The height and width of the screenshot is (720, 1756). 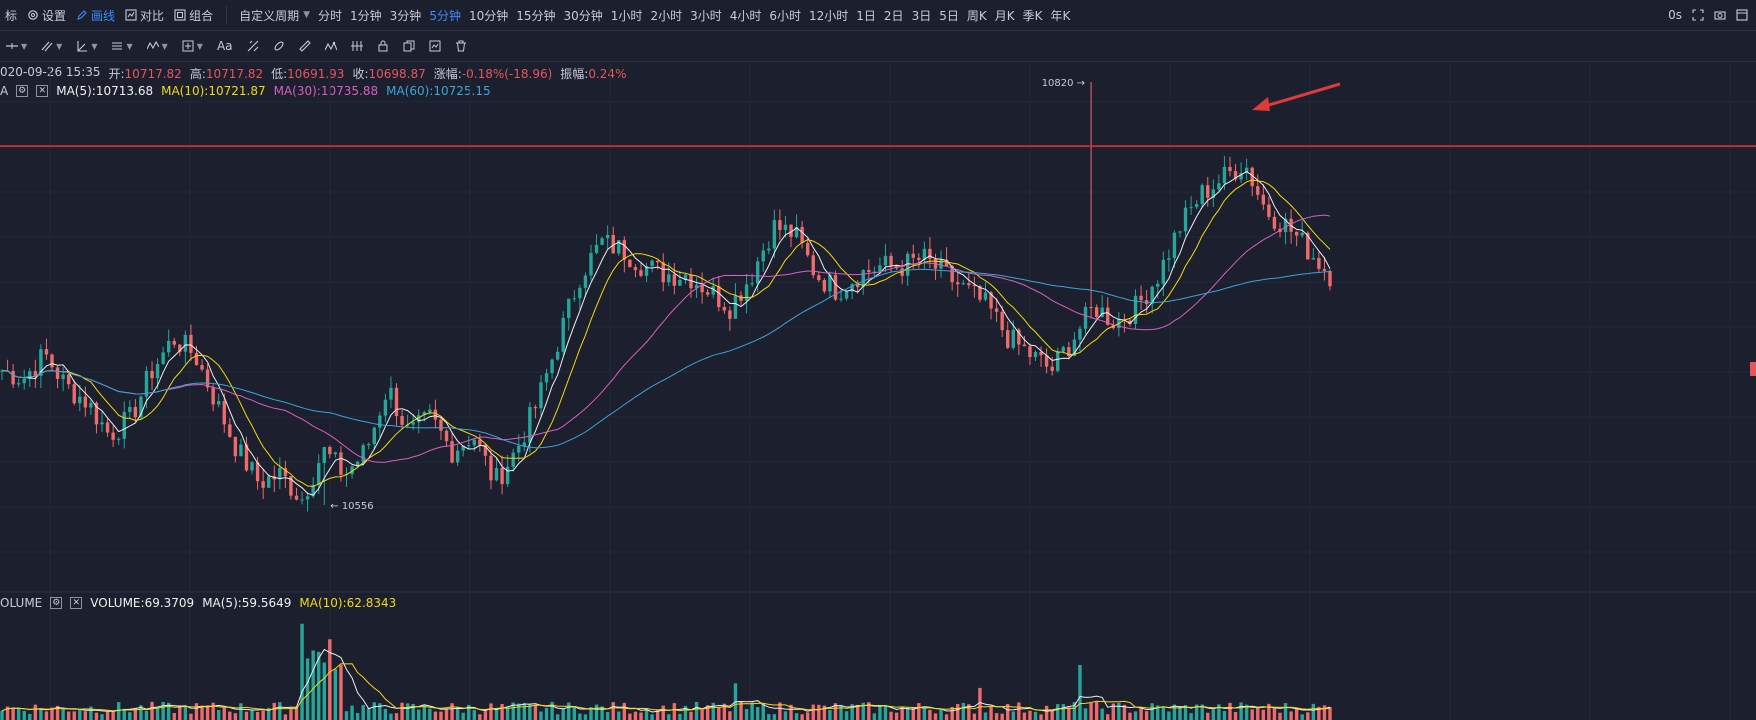 What do you see at coordinates (922, 15) in the screenshot?
I see `period-tab-15: 3日` at bounding box center [922, 15].